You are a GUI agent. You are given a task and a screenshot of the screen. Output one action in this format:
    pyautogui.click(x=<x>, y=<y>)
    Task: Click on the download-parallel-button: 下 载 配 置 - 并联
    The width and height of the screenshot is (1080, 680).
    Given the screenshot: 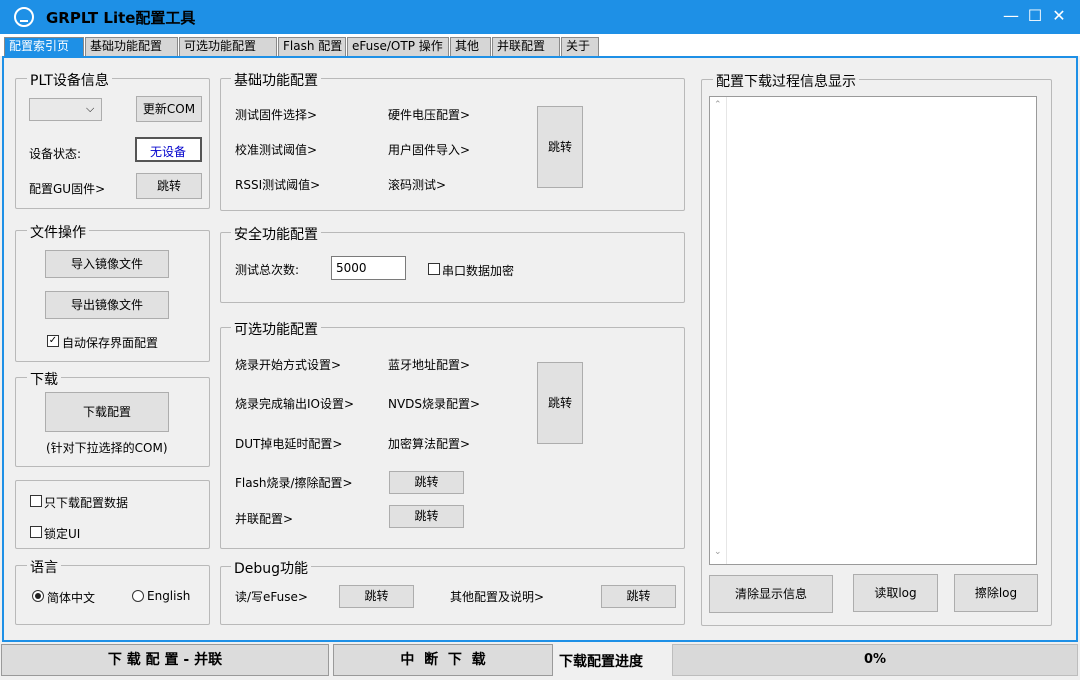 What is the action you would take?
    pyautogui.click(x=165, y=660)
    